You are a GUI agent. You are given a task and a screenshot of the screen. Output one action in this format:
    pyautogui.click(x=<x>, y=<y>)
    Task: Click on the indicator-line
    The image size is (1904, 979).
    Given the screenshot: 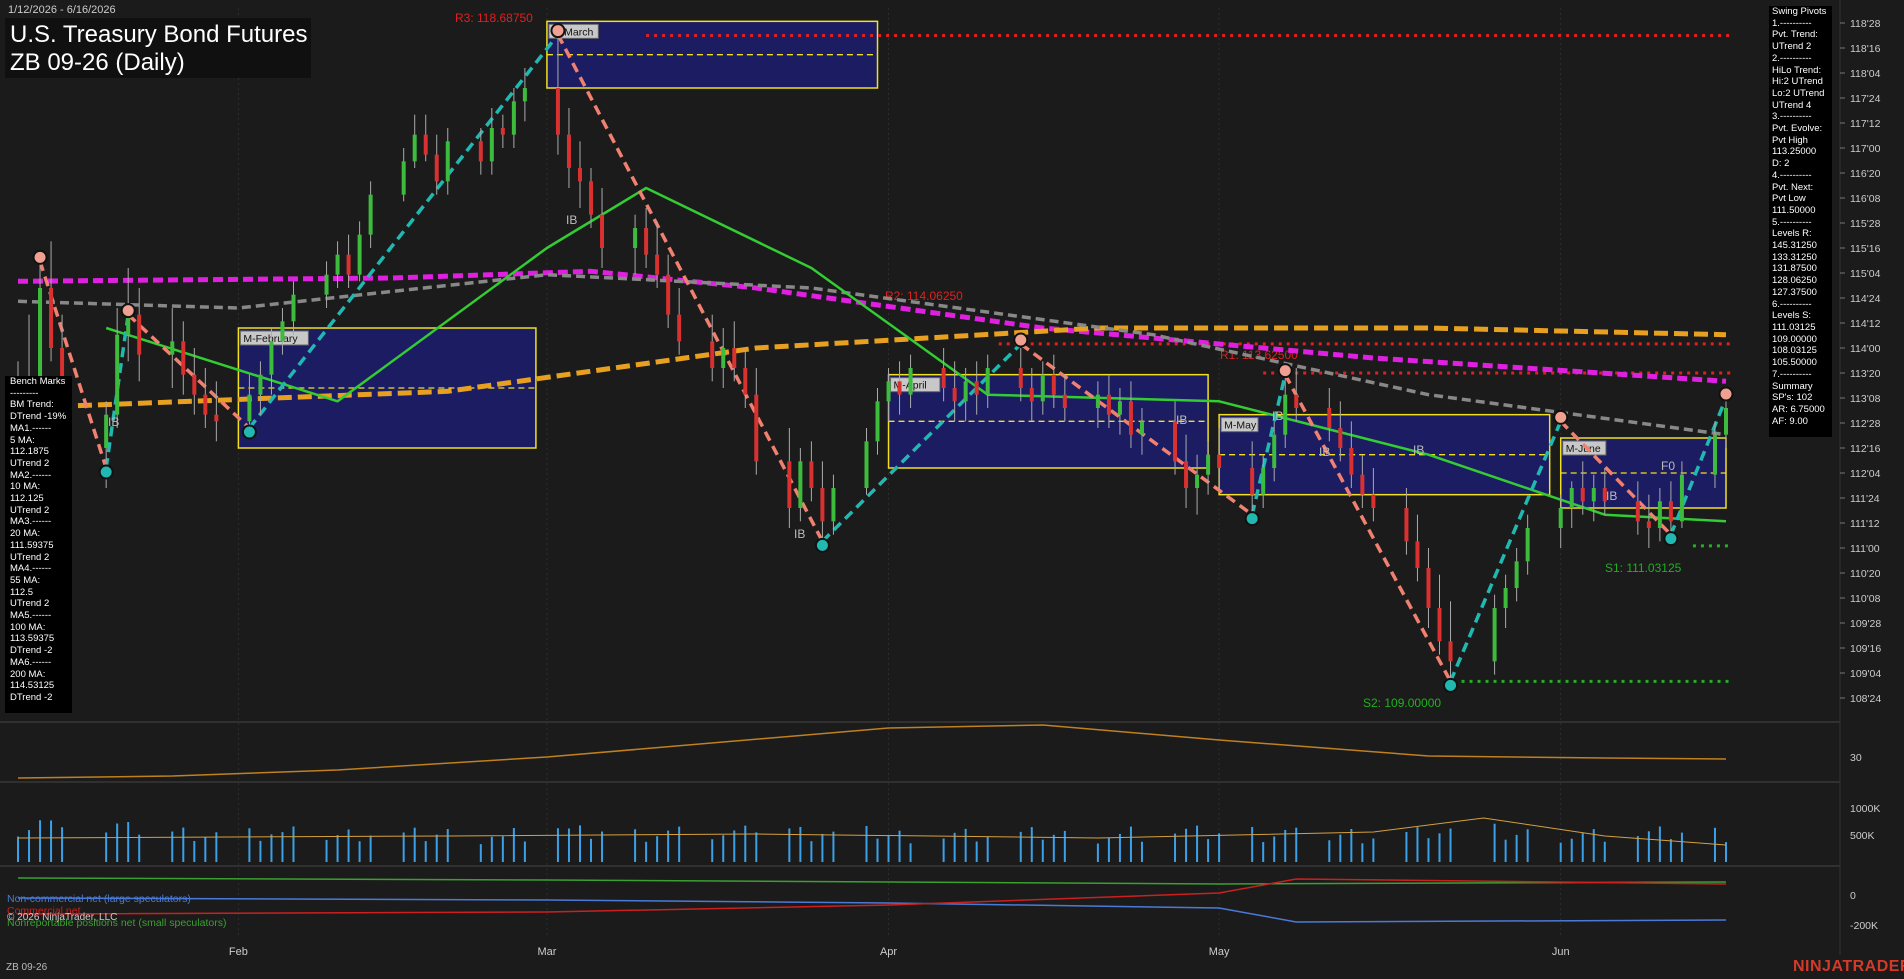 What is the action you would take?
    pyautogui.click(x=872, y=751)
    